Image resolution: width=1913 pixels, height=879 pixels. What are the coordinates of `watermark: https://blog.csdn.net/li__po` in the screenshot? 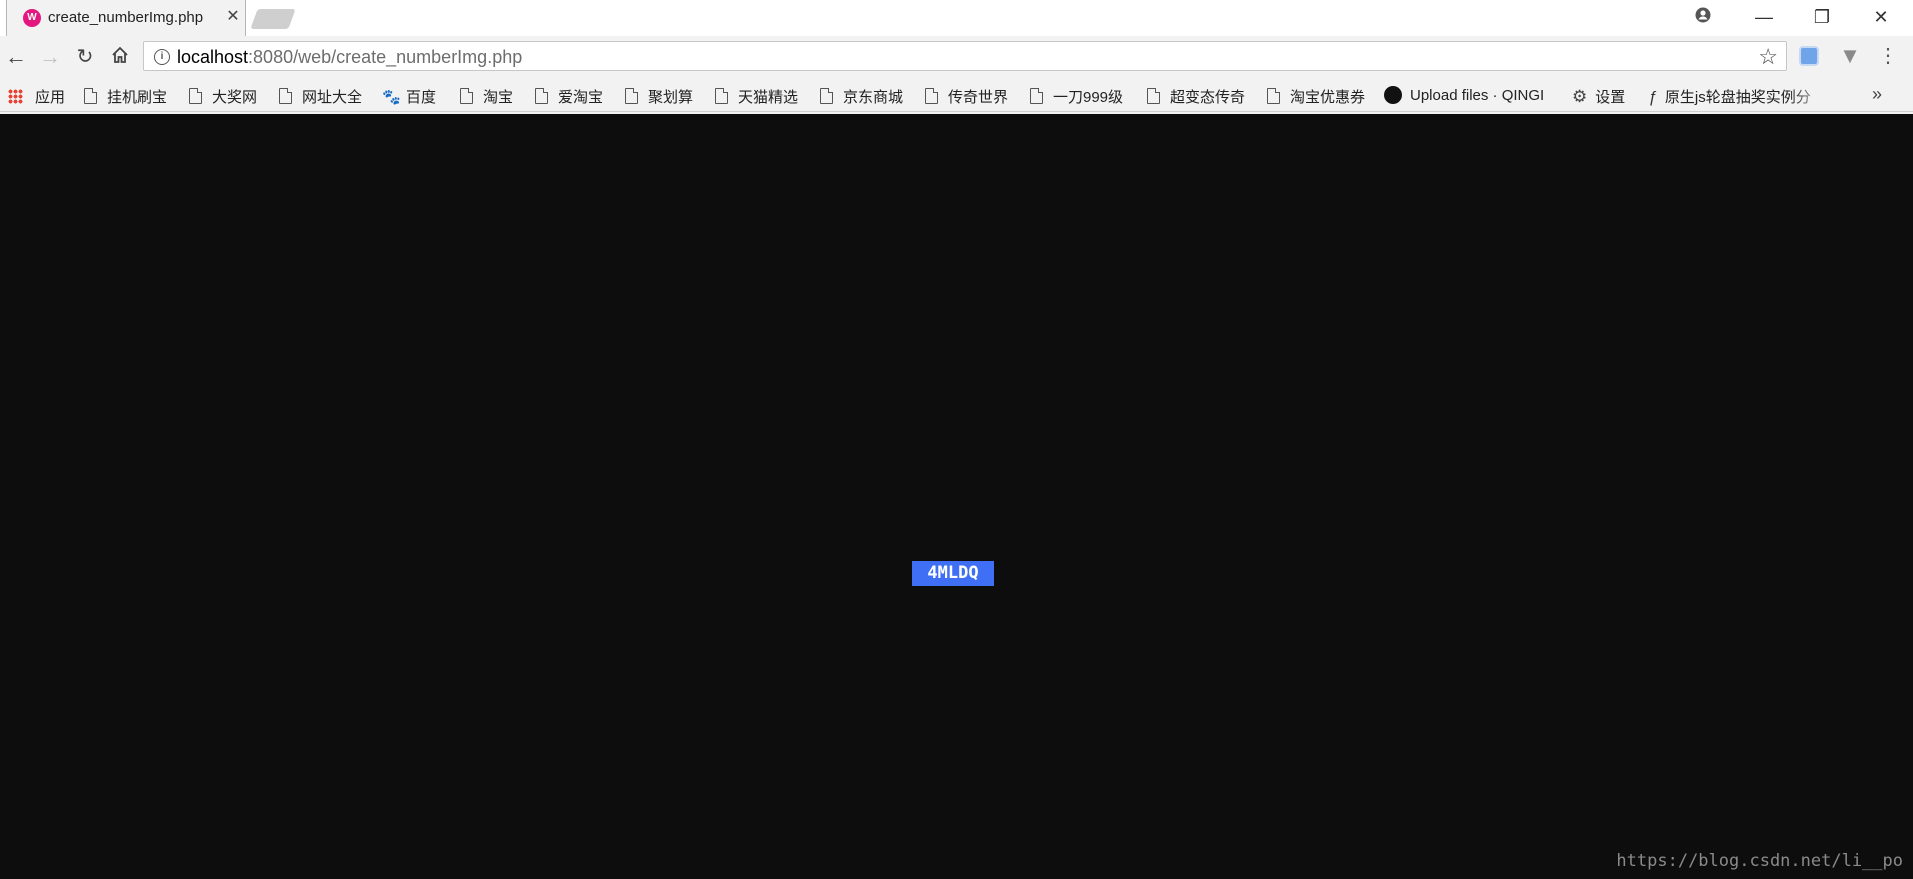 It's located at (1759, 861).